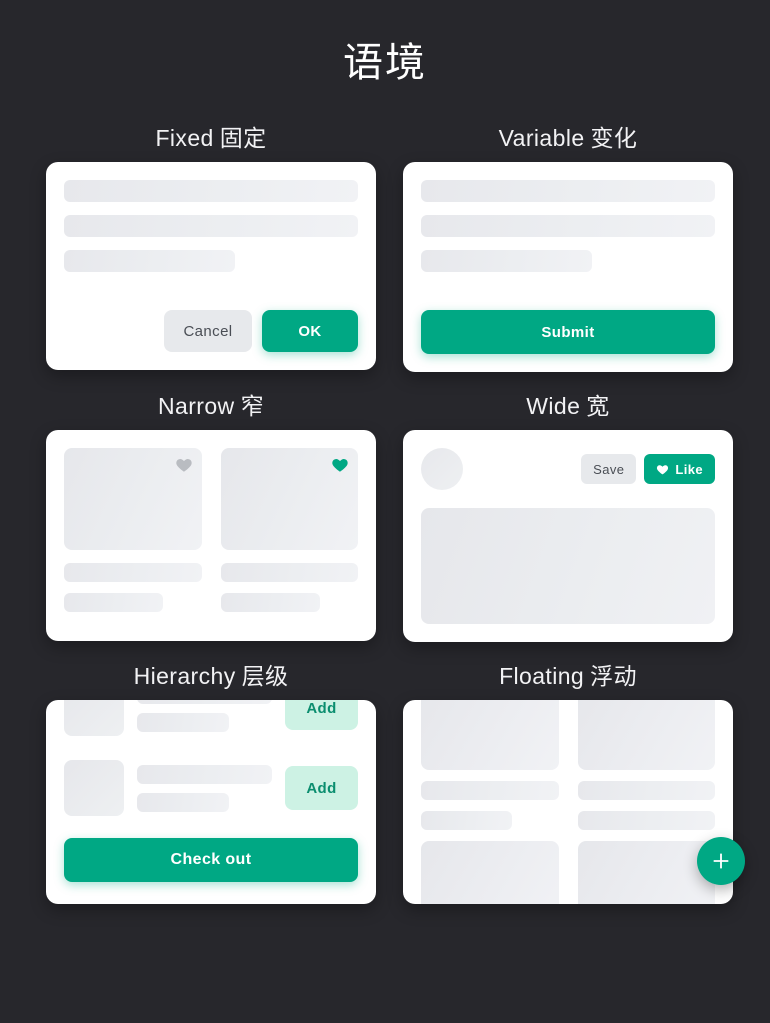 The height and width of the screenshot is (1023, 770). Describe the element at coordinates (184, 676) in the screenshot. I see `section-title-hierarchy-en: Hierarchy` at that location.